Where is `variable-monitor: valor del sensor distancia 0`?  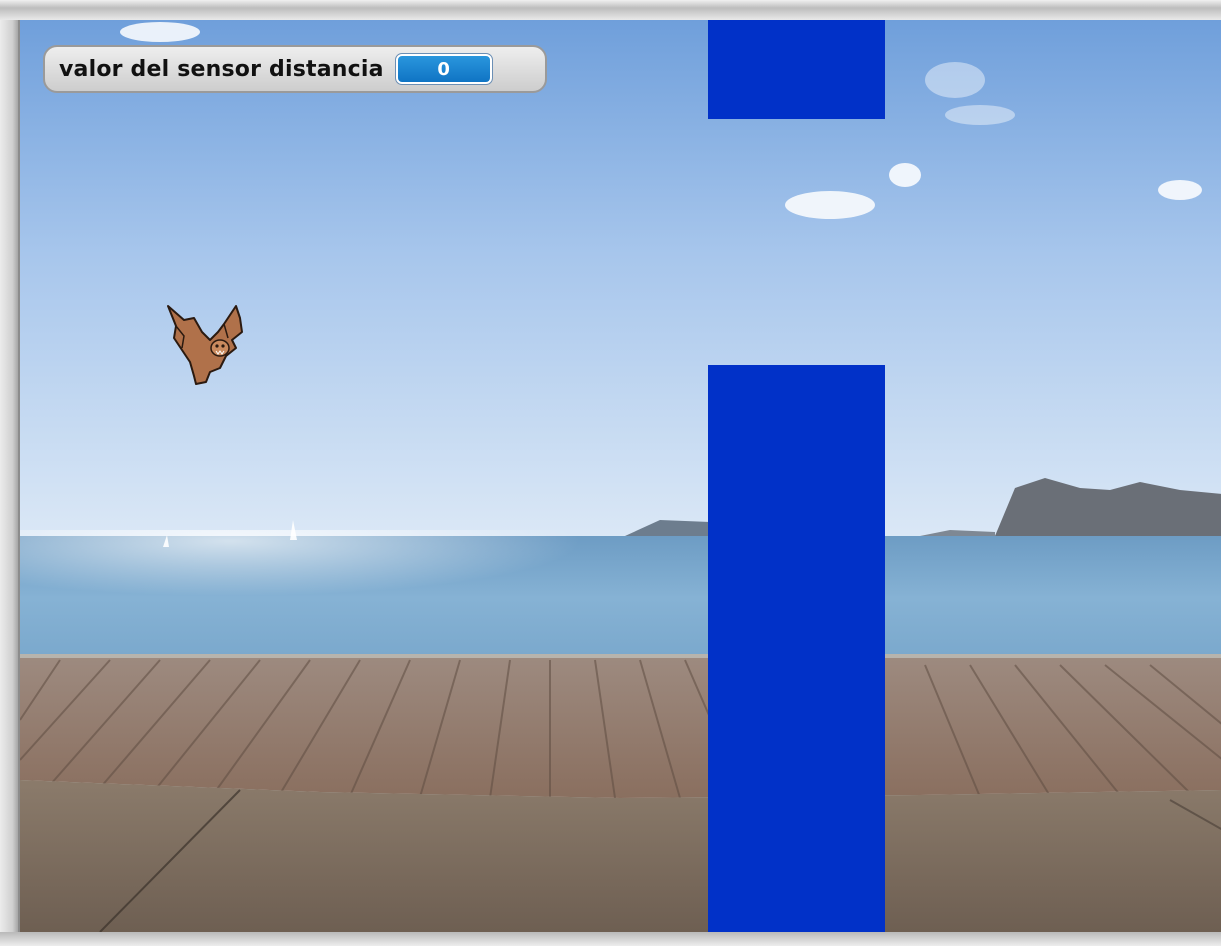 variable-monitor: valor del sensor distancia 0 is located at coordinates (295, 69).